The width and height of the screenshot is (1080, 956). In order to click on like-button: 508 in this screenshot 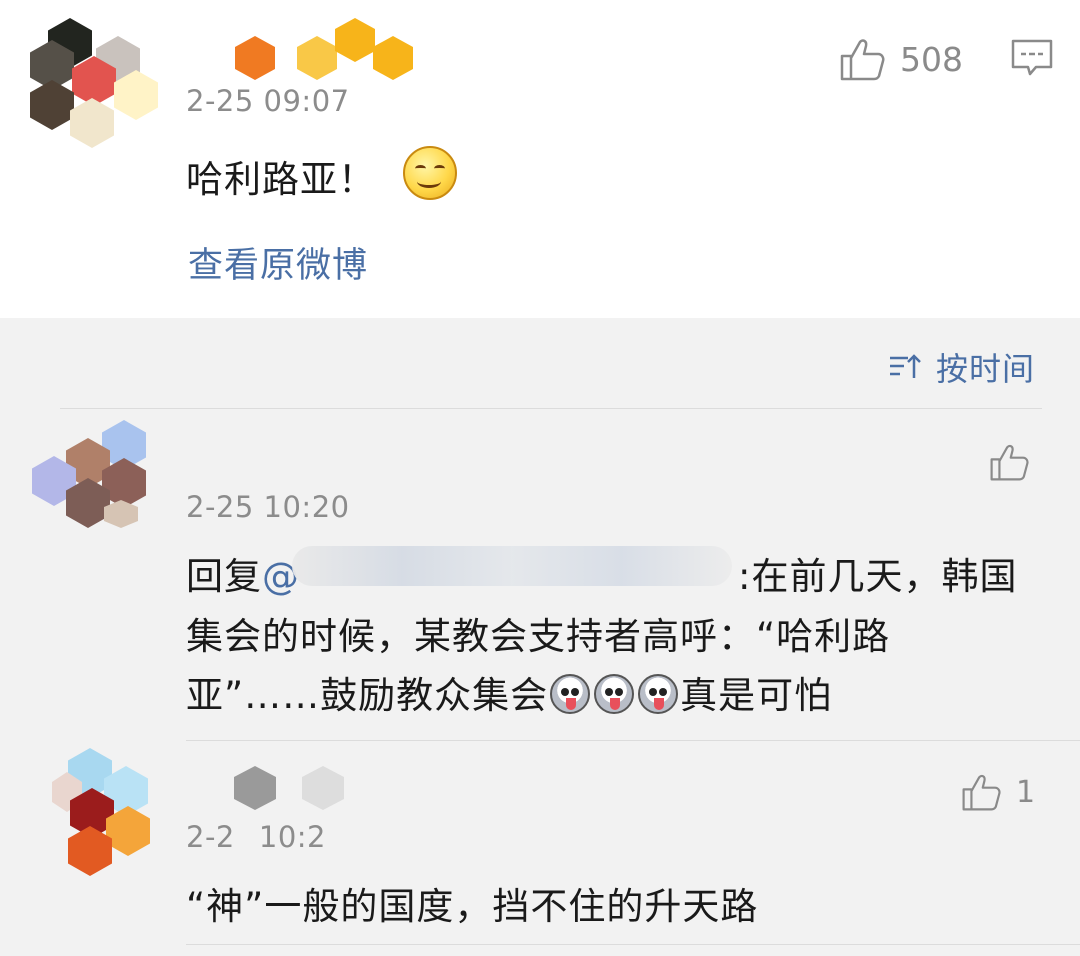, I will do `click(900, 59)`.